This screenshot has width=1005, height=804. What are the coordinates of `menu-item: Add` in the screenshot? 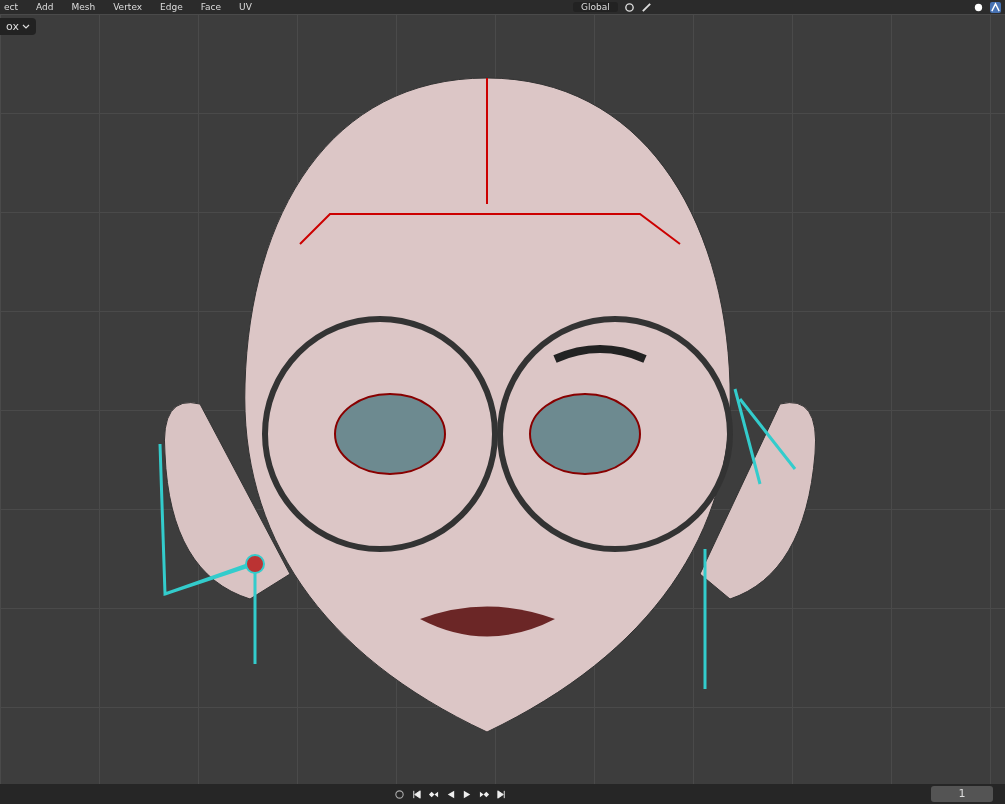 It's located at (45, 7).